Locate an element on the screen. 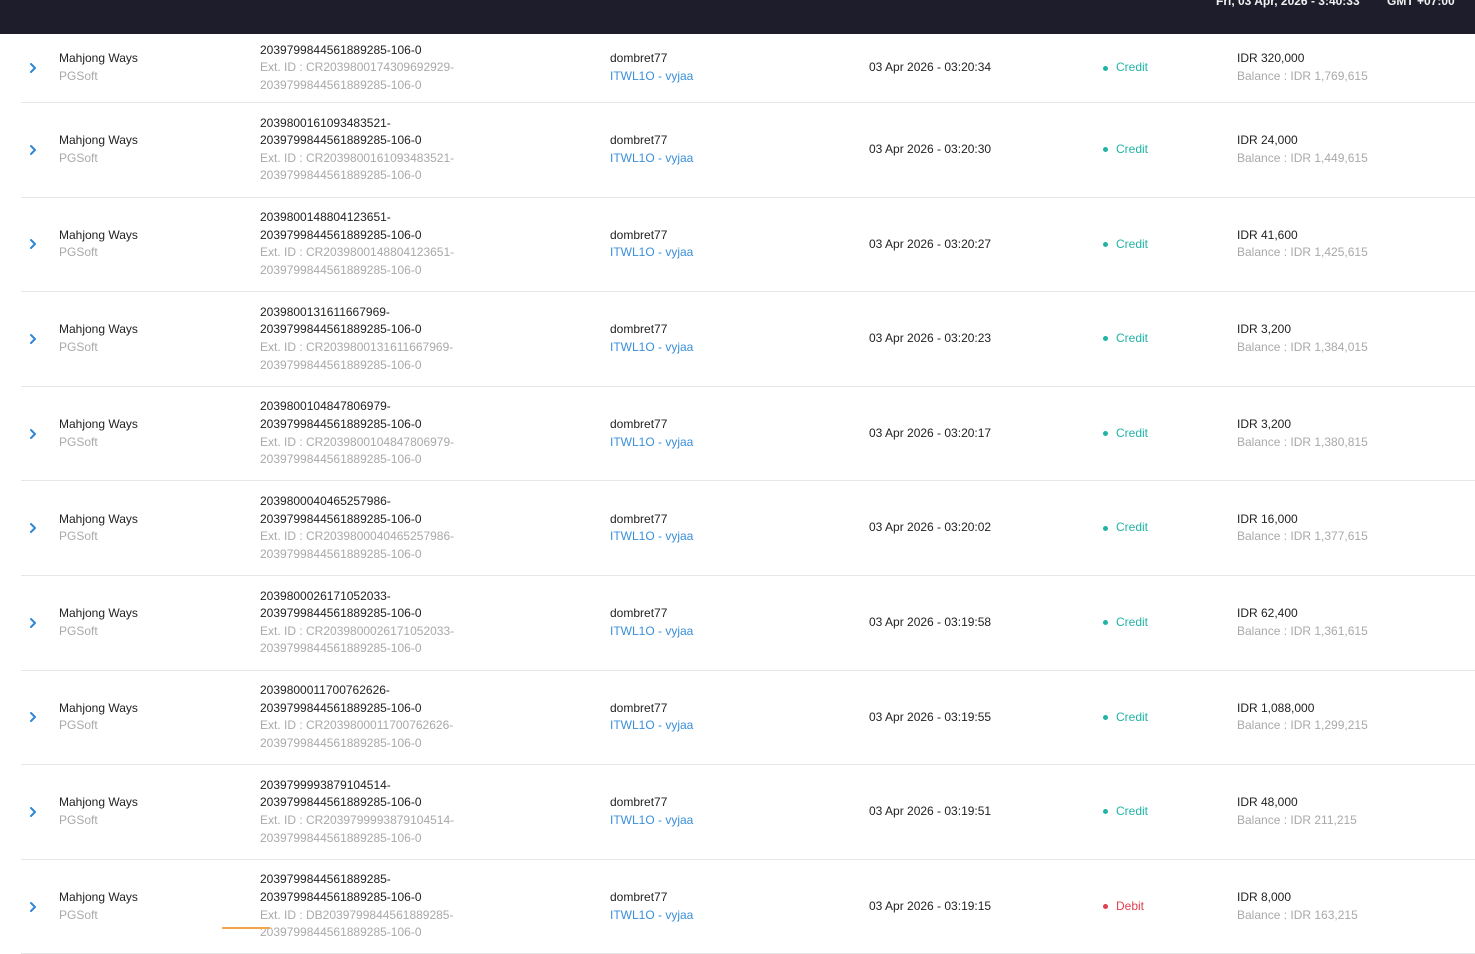  transaction-id: 2039800131611667969- is located at coordinates (325, 311).